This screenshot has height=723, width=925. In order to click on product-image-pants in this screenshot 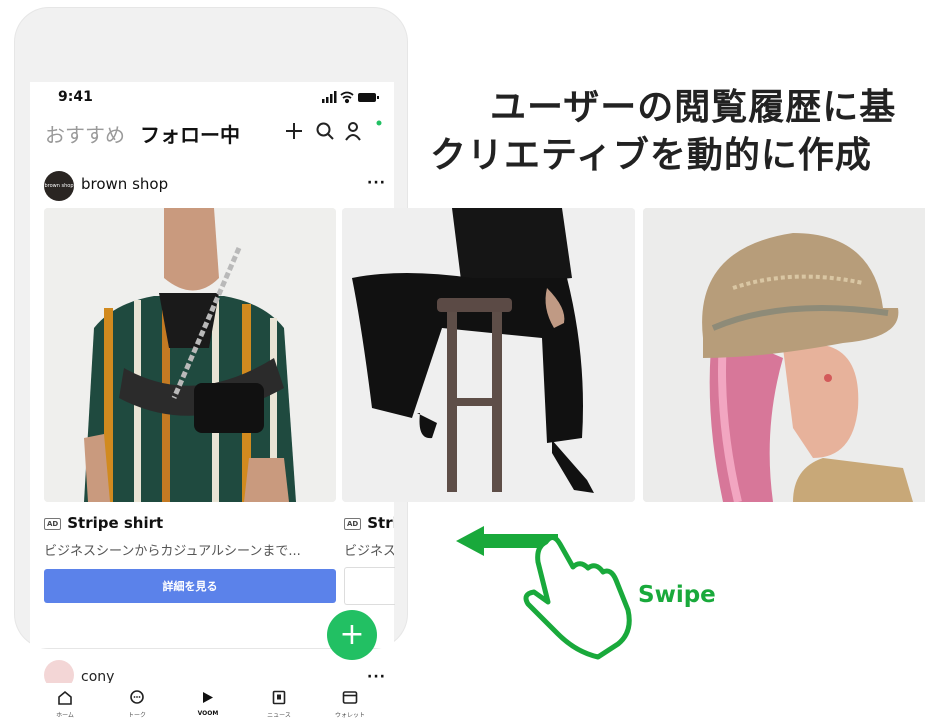, I will do `click(488, 355)`.